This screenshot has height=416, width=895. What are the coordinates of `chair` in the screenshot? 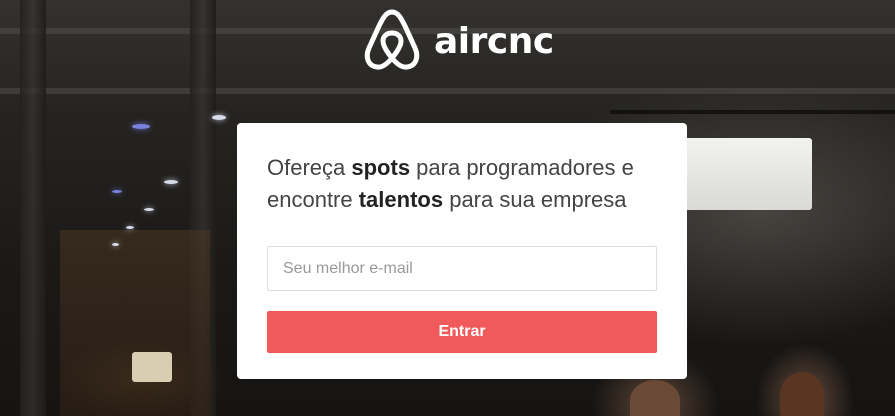 It's located at (152, 367).